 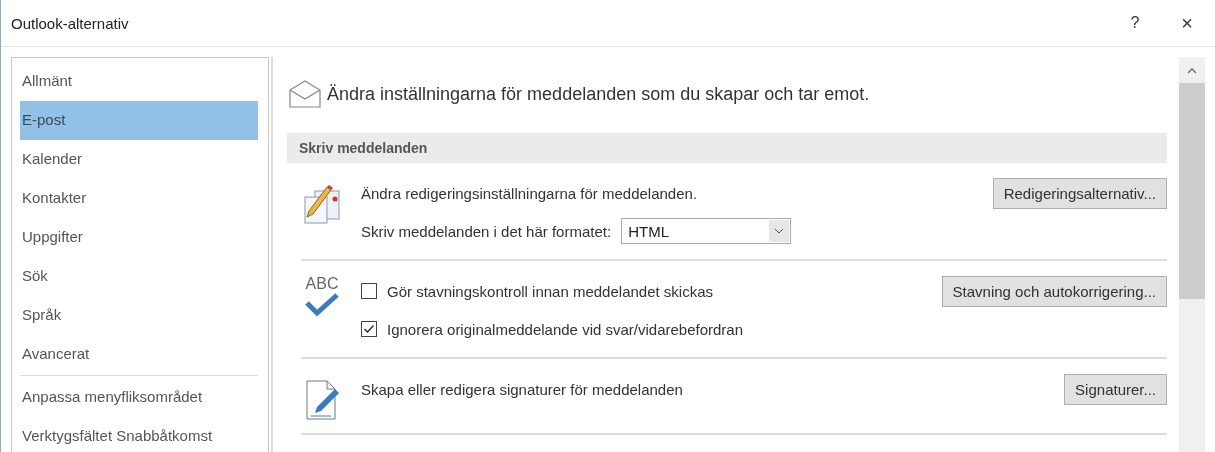 I want to click on page-heading: Ändra inställningarna för meddelanden som du skapar och tar emot., so click(x=598, y=94).